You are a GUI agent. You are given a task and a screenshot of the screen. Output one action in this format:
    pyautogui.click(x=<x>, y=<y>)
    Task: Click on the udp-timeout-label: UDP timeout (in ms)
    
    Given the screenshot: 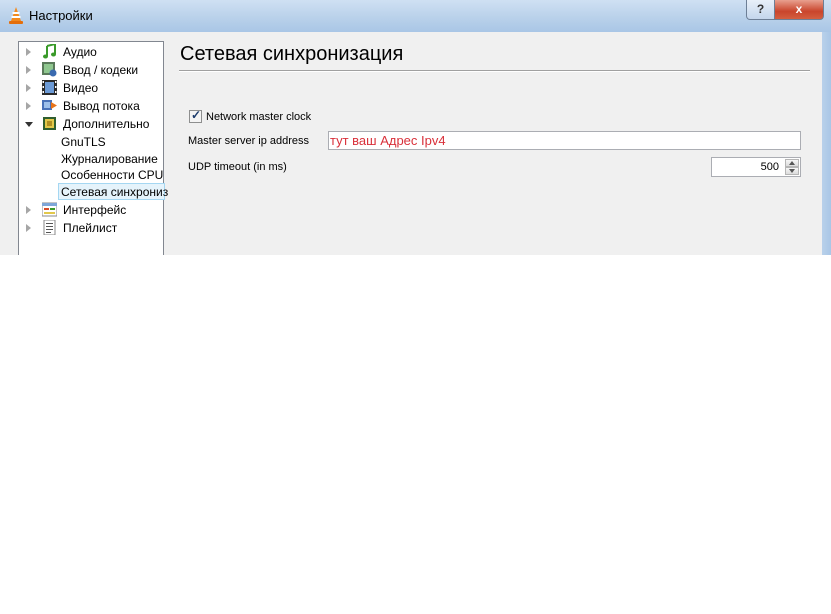 What is the action you would take?
    pyautogui.click(x=237, y=167)
    